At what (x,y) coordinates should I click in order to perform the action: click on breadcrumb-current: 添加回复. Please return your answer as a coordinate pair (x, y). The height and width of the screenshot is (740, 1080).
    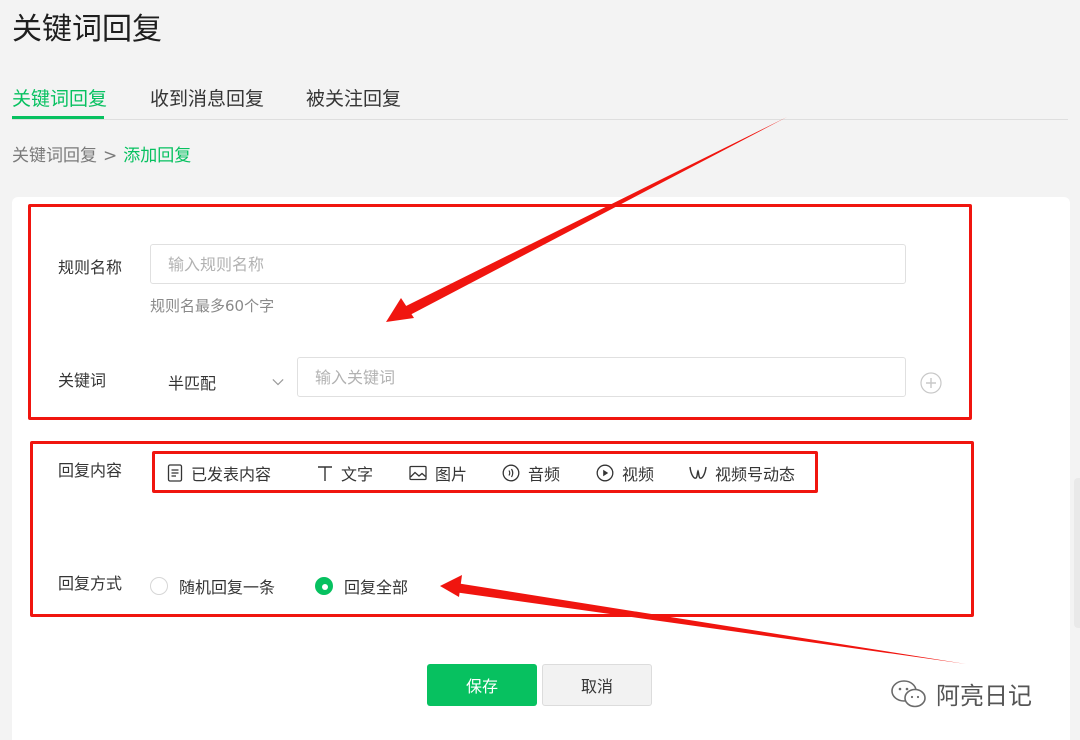
    Looking at the image, I should click on (157, 156).